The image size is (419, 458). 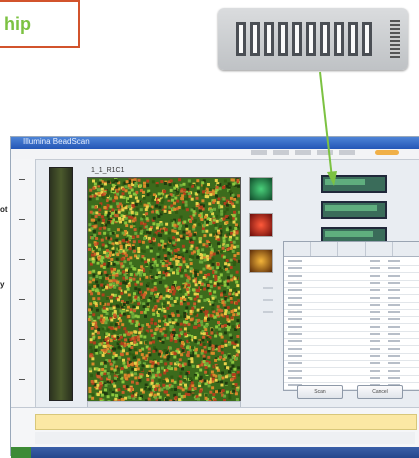 What do you see at coordinates (351, 249) in the screenshot?
I see `table-header` at bounding box center [351, 249].